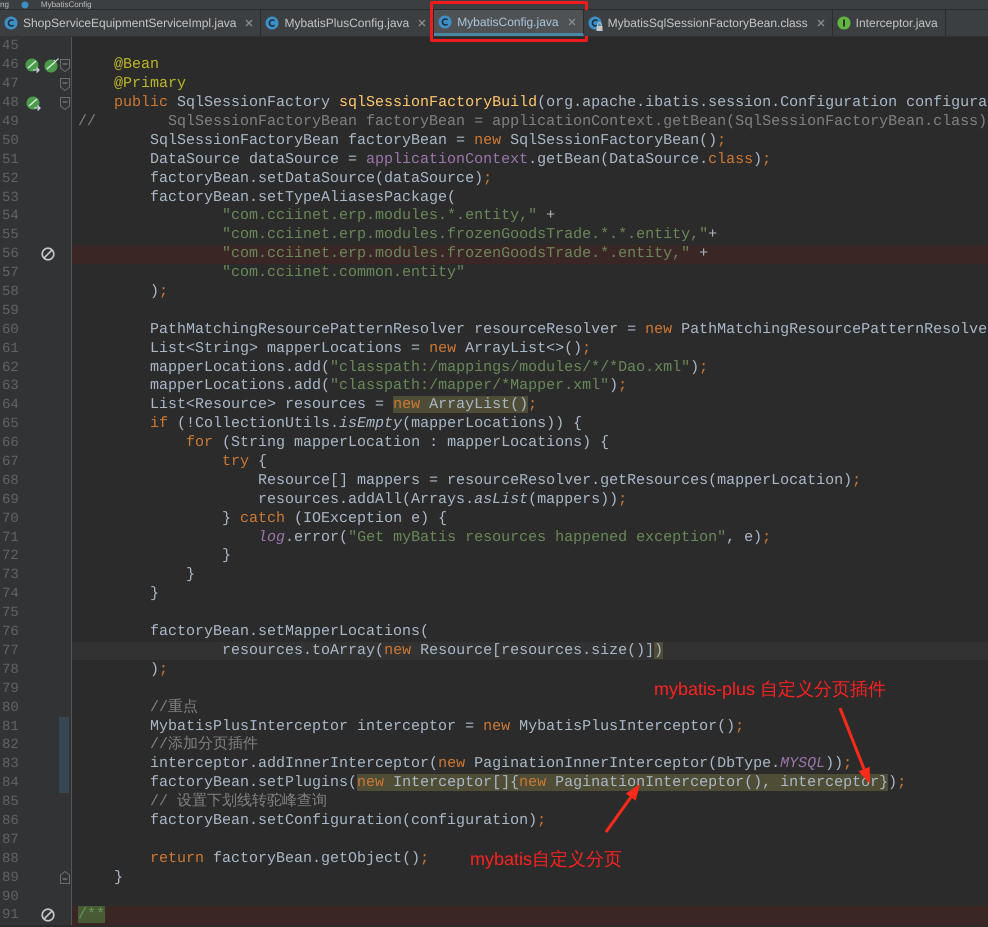 Image resolution: width=988 pixels, height=927 pixels. What do you see at coordinates (289, 859) in the screenshot?
I see `code-line: return factoryBean.getObject();` at bounding box center [289, 859].